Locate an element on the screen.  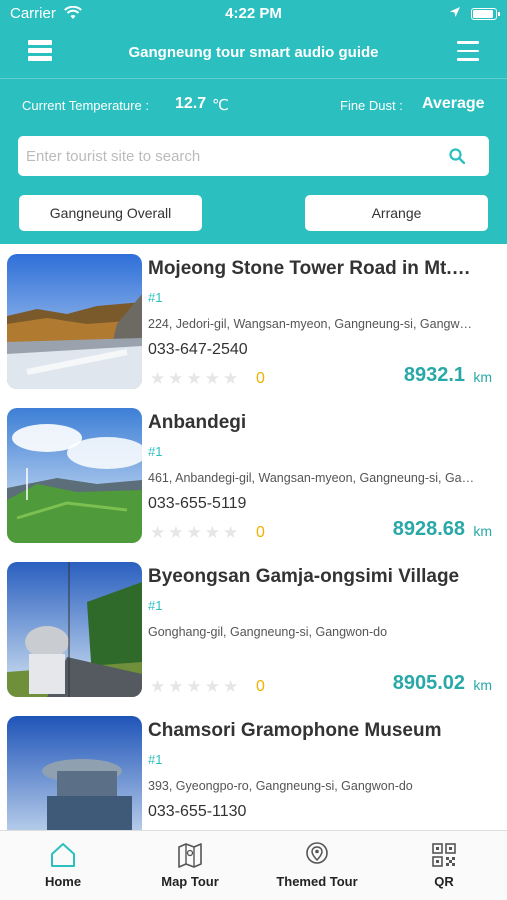
area-select-button: Gangneung Overall is located at coordinates (110, 213).